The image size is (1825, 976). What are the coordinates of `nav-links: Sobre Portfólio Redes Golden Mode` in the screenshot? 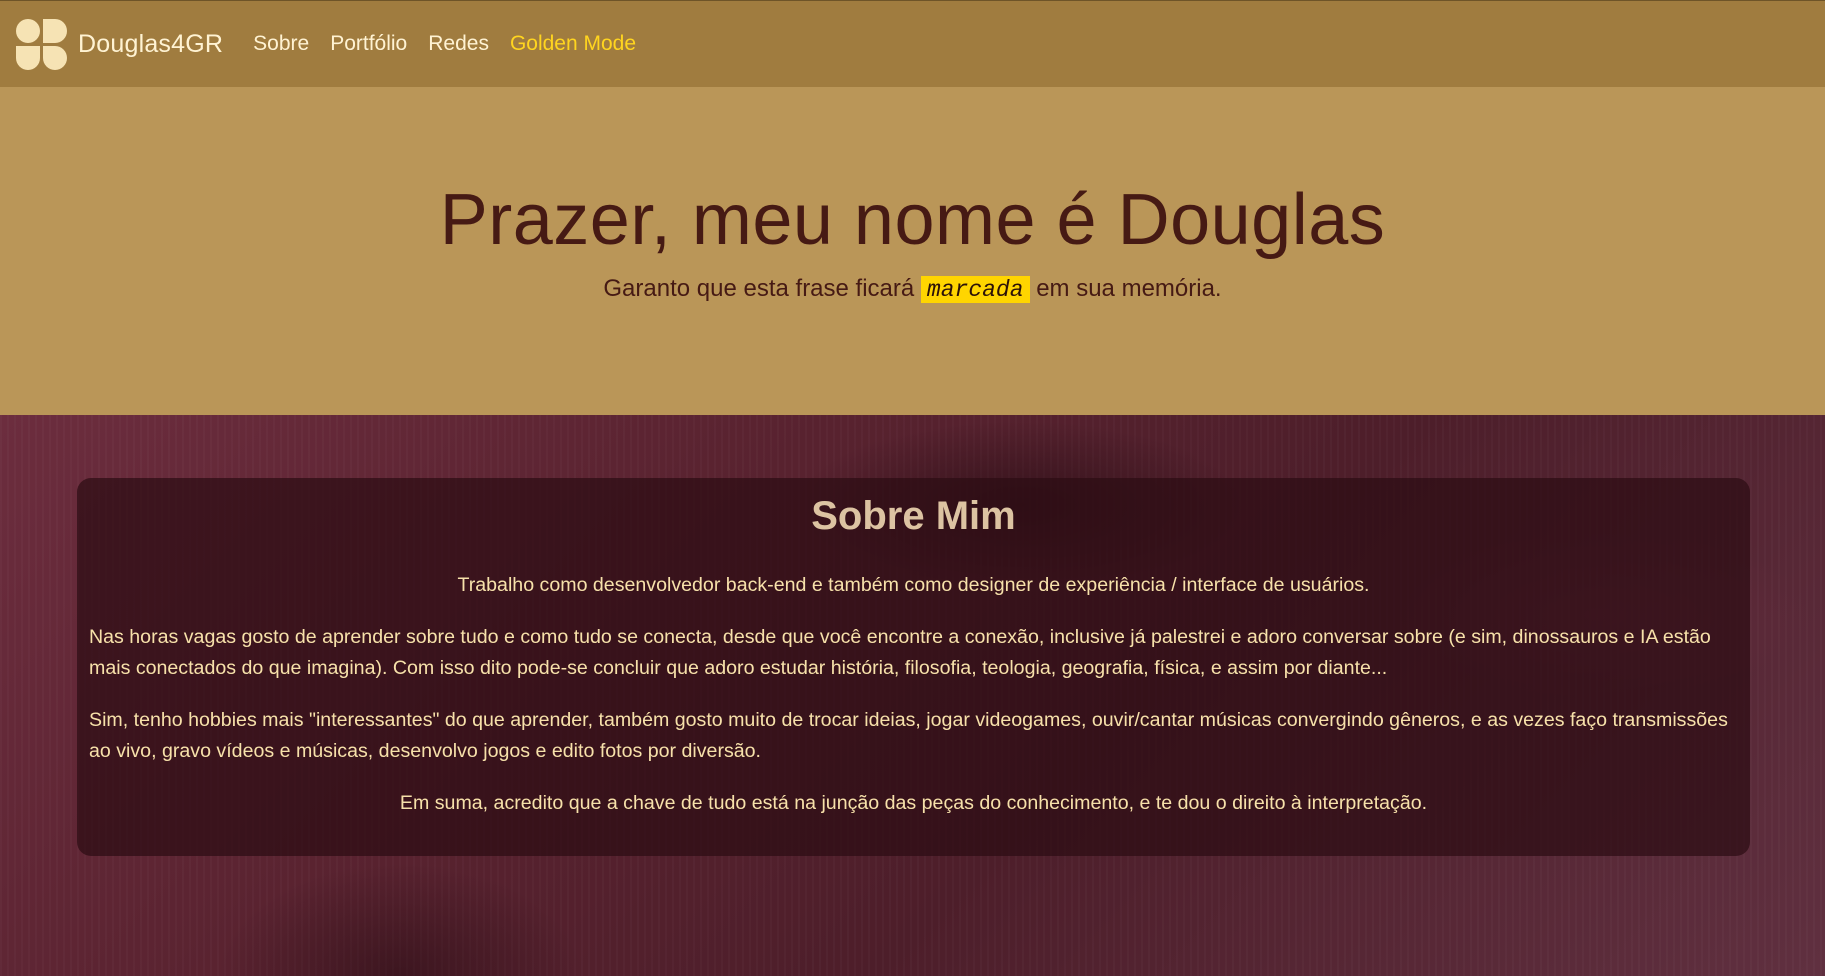 It's located at (455, 44).